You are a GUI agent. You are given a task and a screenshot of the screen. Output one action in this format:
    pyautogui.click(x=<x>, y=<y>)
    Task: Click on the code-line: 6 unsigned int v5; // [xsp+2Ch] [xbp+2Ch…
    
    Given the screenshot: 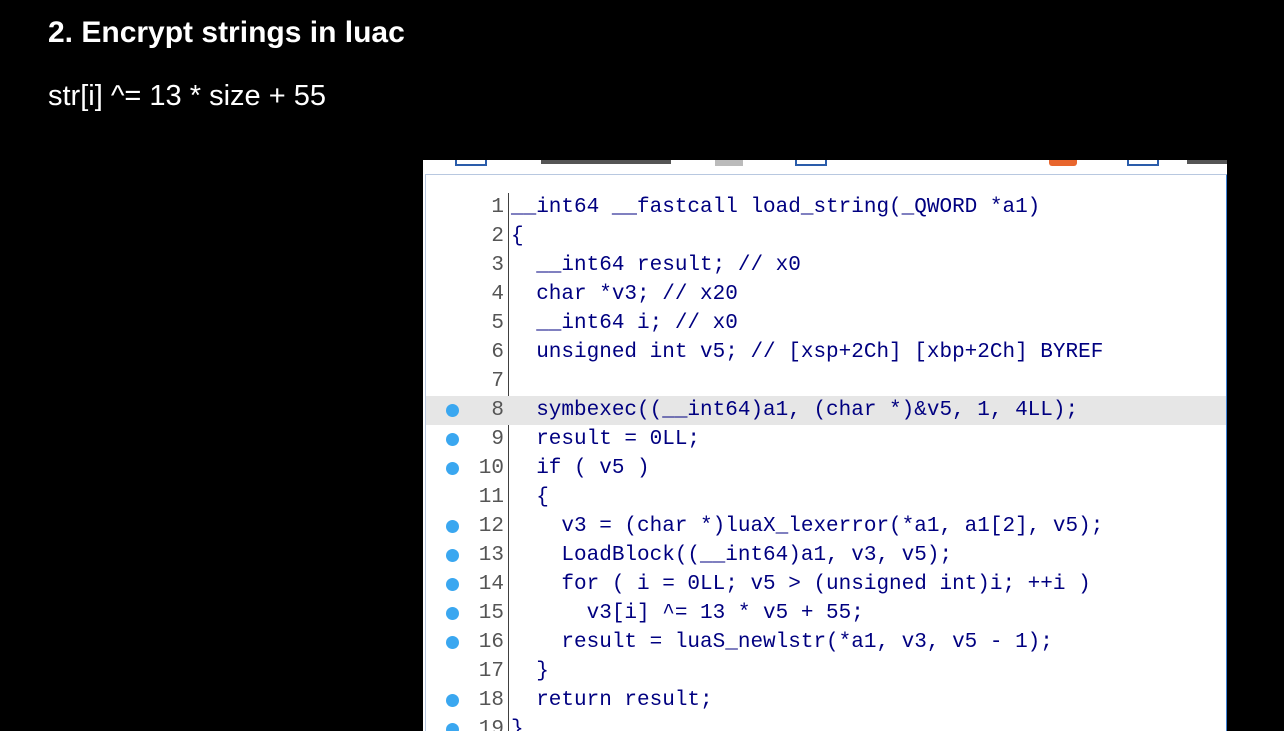 What is the action you would take?
    pyautogui.click(x=826, y=352)
    